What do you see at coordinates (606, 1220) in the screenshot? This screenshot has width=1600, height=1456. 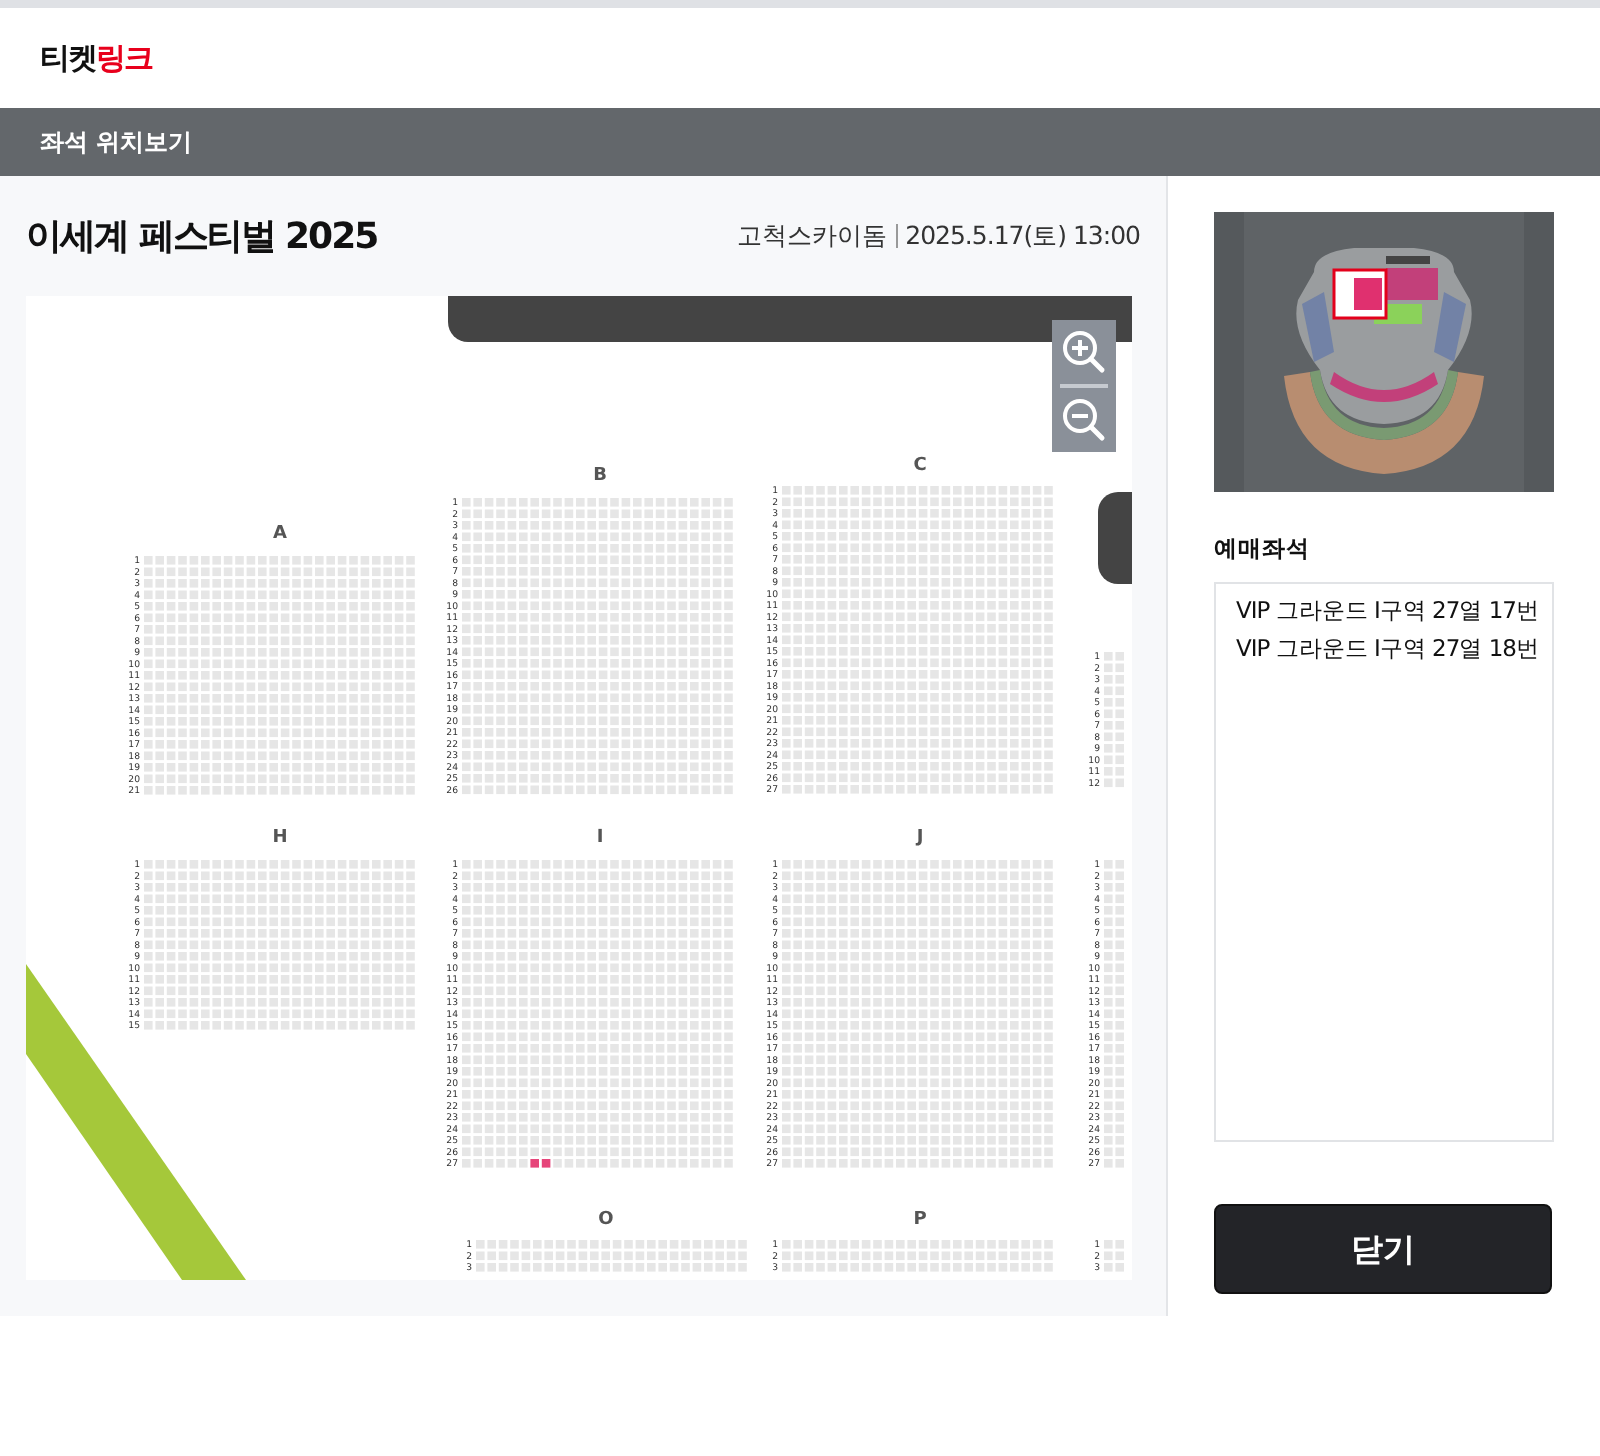 I see `section-label: O` at bounding box center [606, 1220].